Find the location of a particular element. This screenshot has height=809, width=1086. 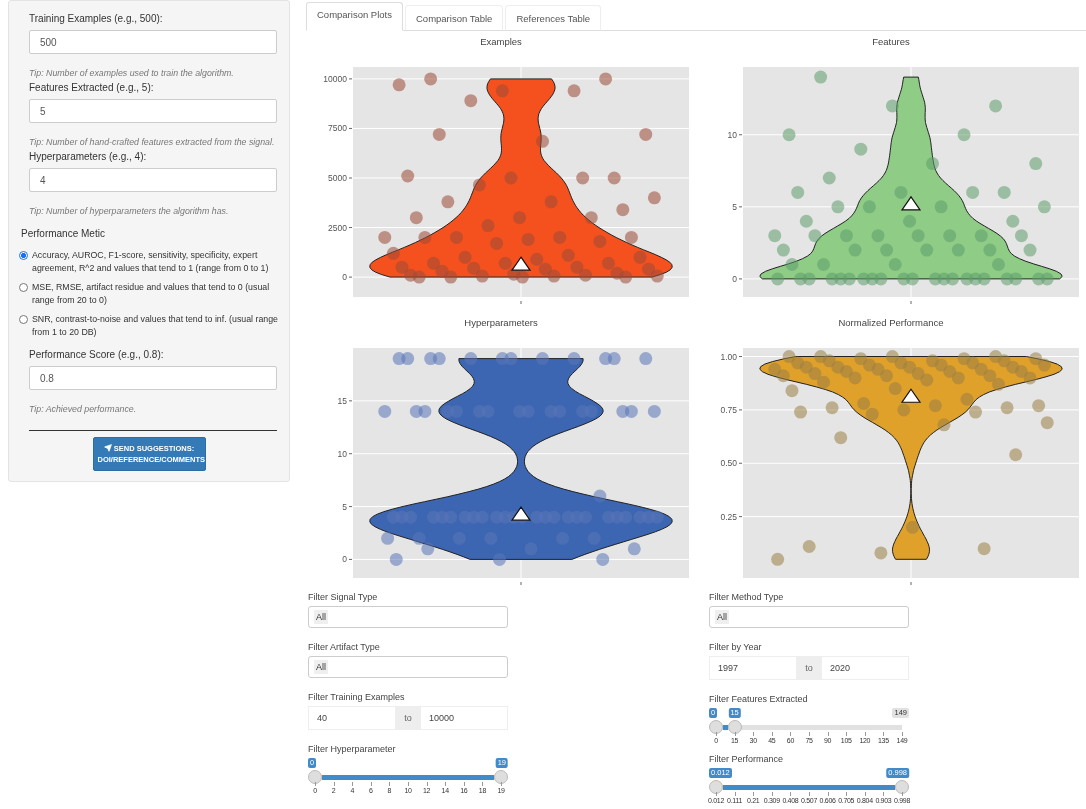

chart-title: Hyperparameters is located at coordinates (501, 322).